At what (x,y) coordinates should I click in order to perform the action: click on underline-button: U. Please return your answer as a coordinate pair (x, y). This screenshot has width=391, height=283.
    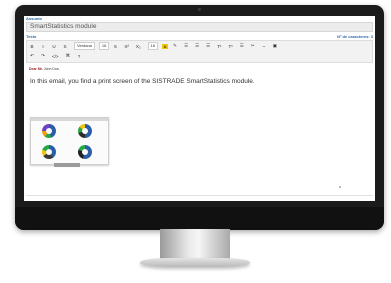
    Looking at the image, I should click on (54, 46).